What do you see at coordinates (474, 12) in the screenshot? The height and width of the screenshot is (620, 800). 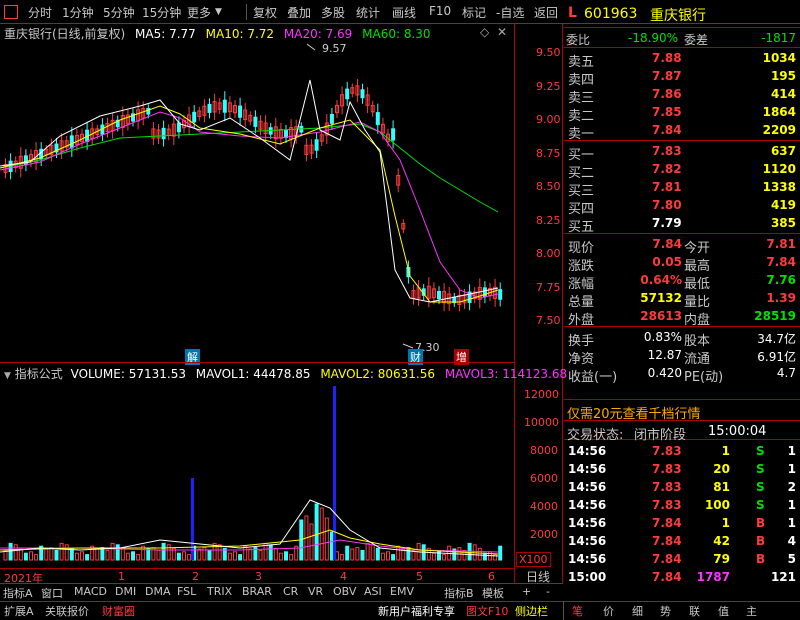 I see `toolbar-mark: 标记` at bounding box center [474, 12].